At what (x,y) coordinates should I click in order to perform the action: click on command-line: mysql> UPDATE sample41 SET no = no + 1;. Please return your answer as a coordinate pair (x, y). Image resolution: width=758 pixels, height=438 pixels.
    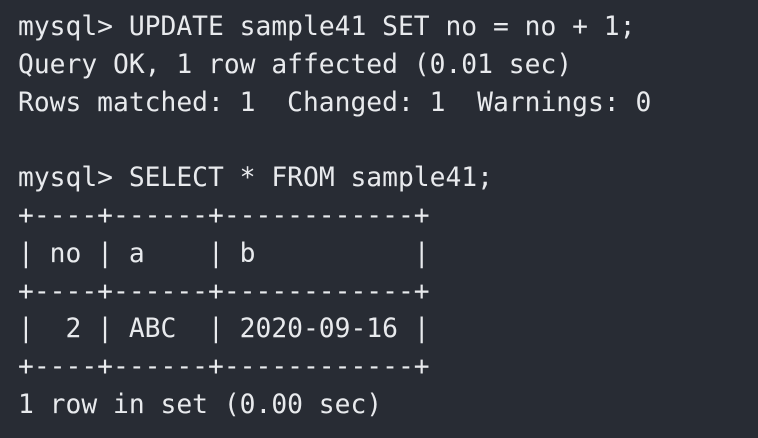
    Looking at the image, I should click on (388, 28).